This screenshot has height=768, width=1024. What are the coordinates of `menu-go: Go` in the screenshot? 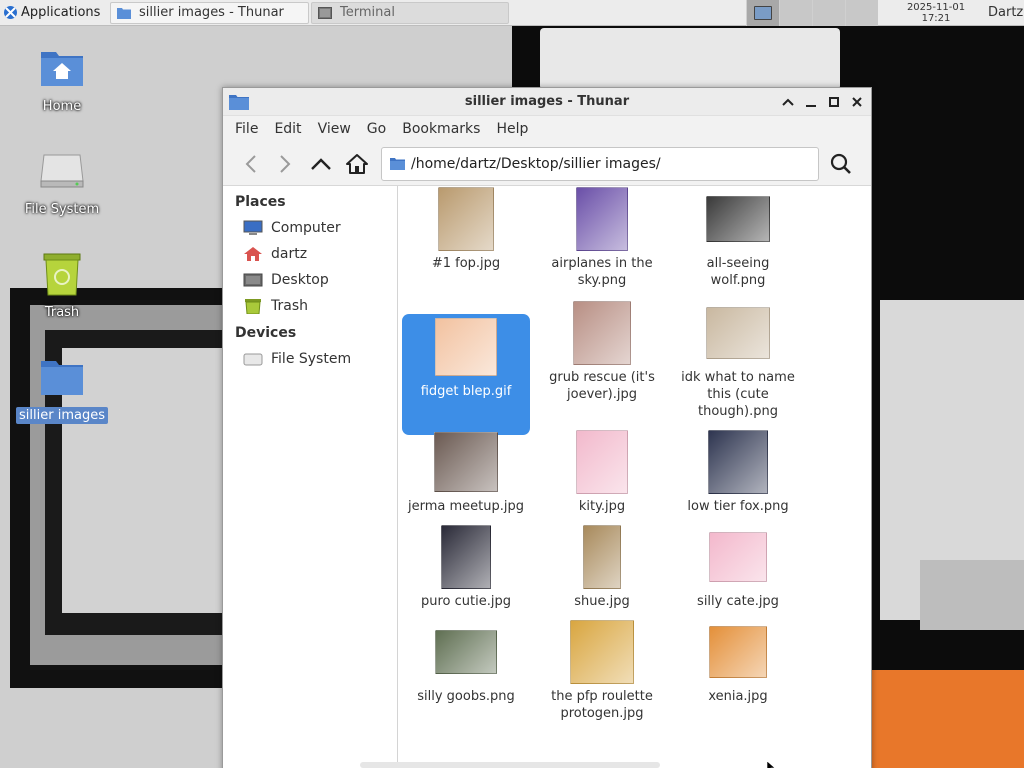 It's located at (376, 129).